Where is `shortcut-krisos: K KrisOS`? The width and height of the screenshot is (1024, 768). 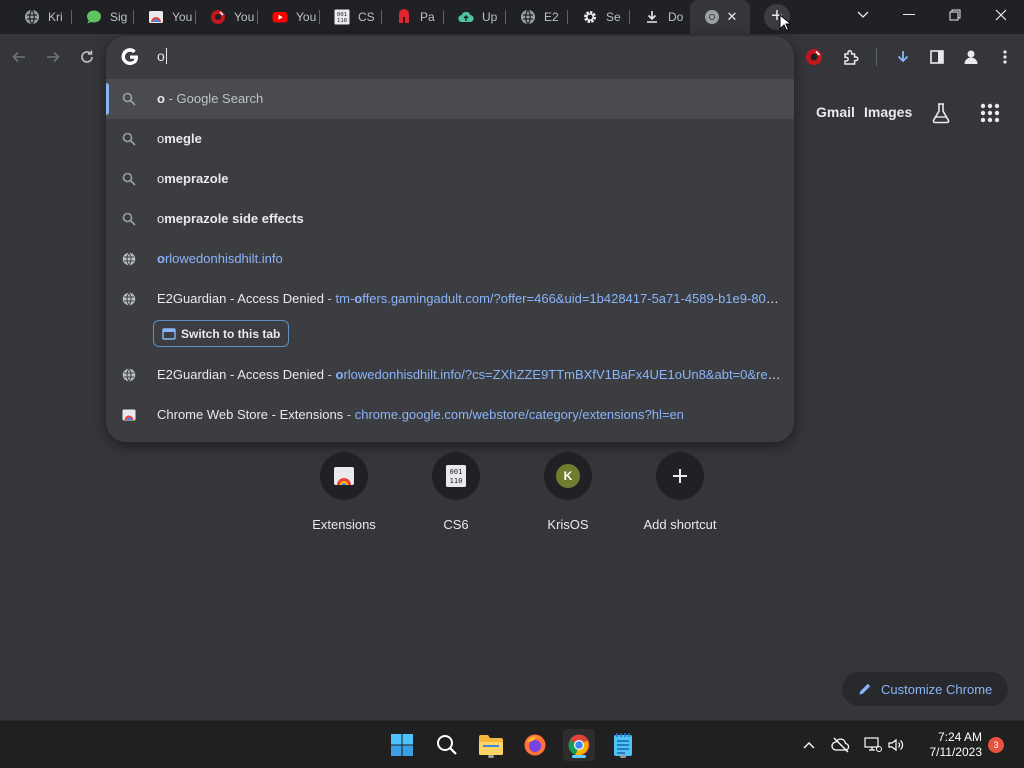 shortcut-krisos: K KrisOS is located at coordinates (568, 497).